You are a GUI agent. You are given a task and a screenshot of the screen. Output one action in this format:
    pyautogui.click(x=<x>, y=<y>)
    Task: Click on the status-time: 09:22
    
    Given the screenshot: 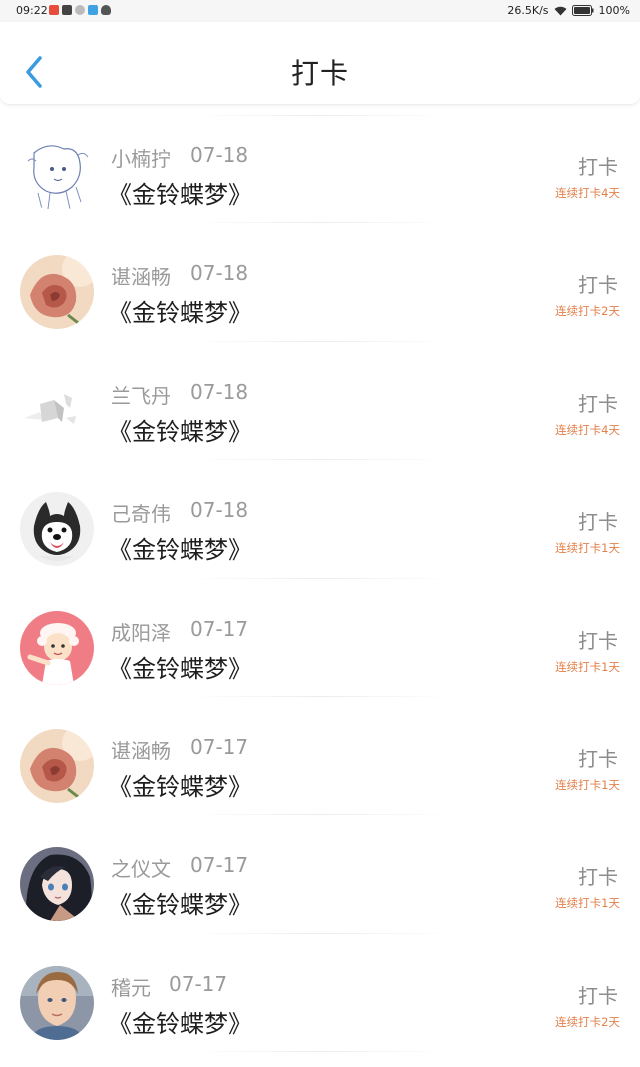 What is the action you would take?
    pyautogui.click(x=32, y=10)
    